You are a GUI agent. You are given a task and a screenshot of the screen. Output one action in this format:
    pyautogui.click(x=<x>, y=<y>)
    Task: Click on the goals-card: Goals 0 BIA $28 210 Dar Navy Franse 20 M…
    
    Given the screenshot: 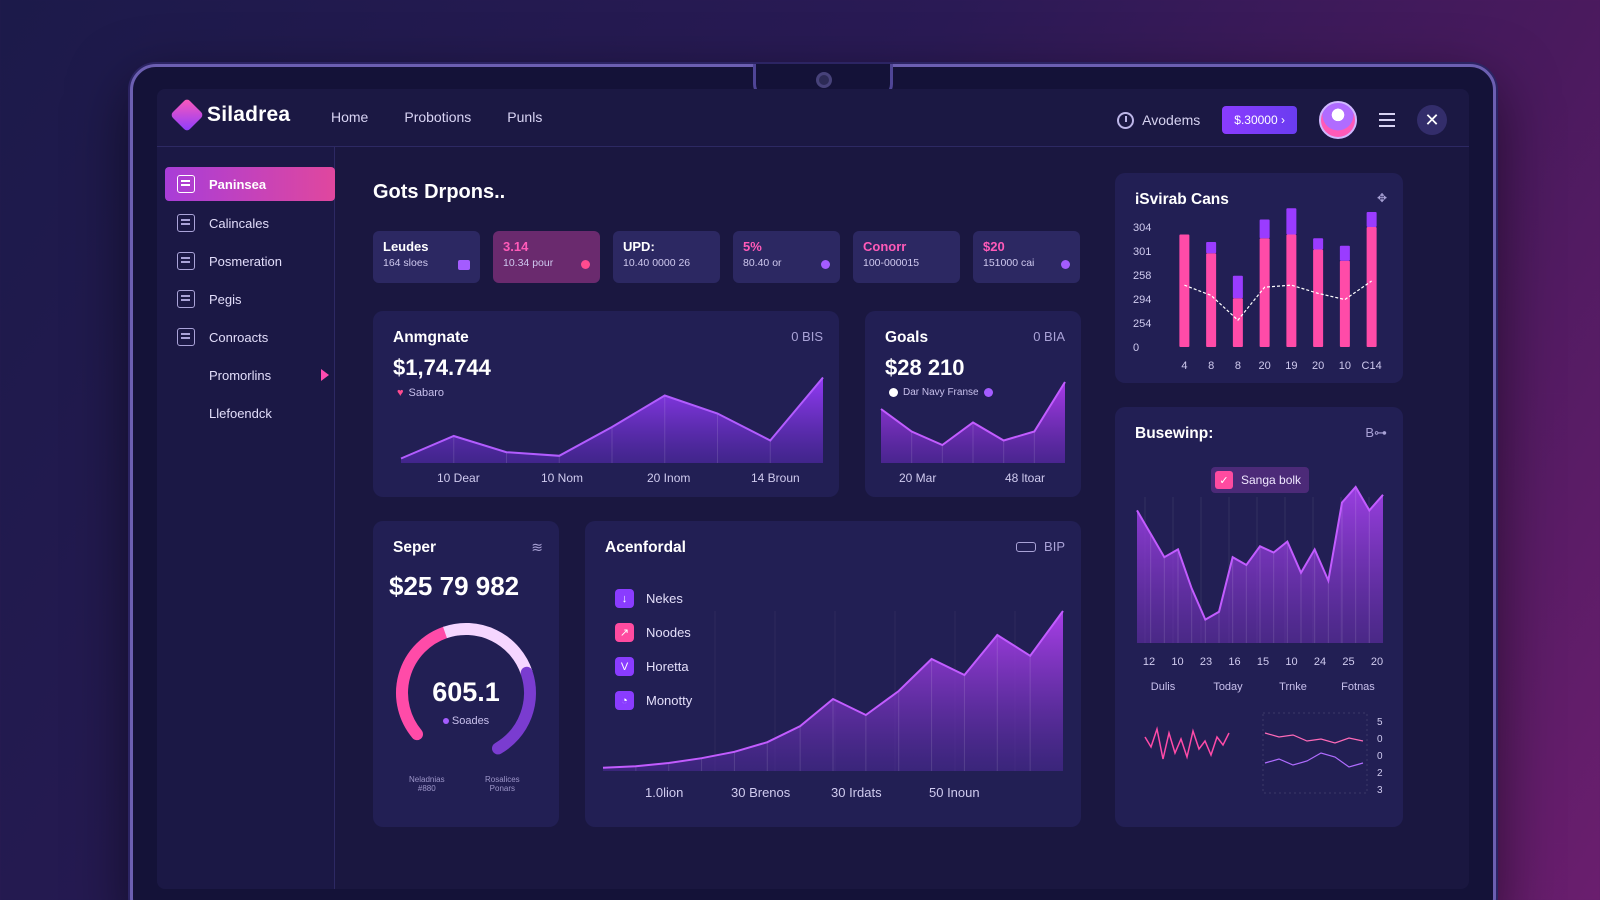 What is the action you would take?
    pyautogui.click(x=973, y=404)
    